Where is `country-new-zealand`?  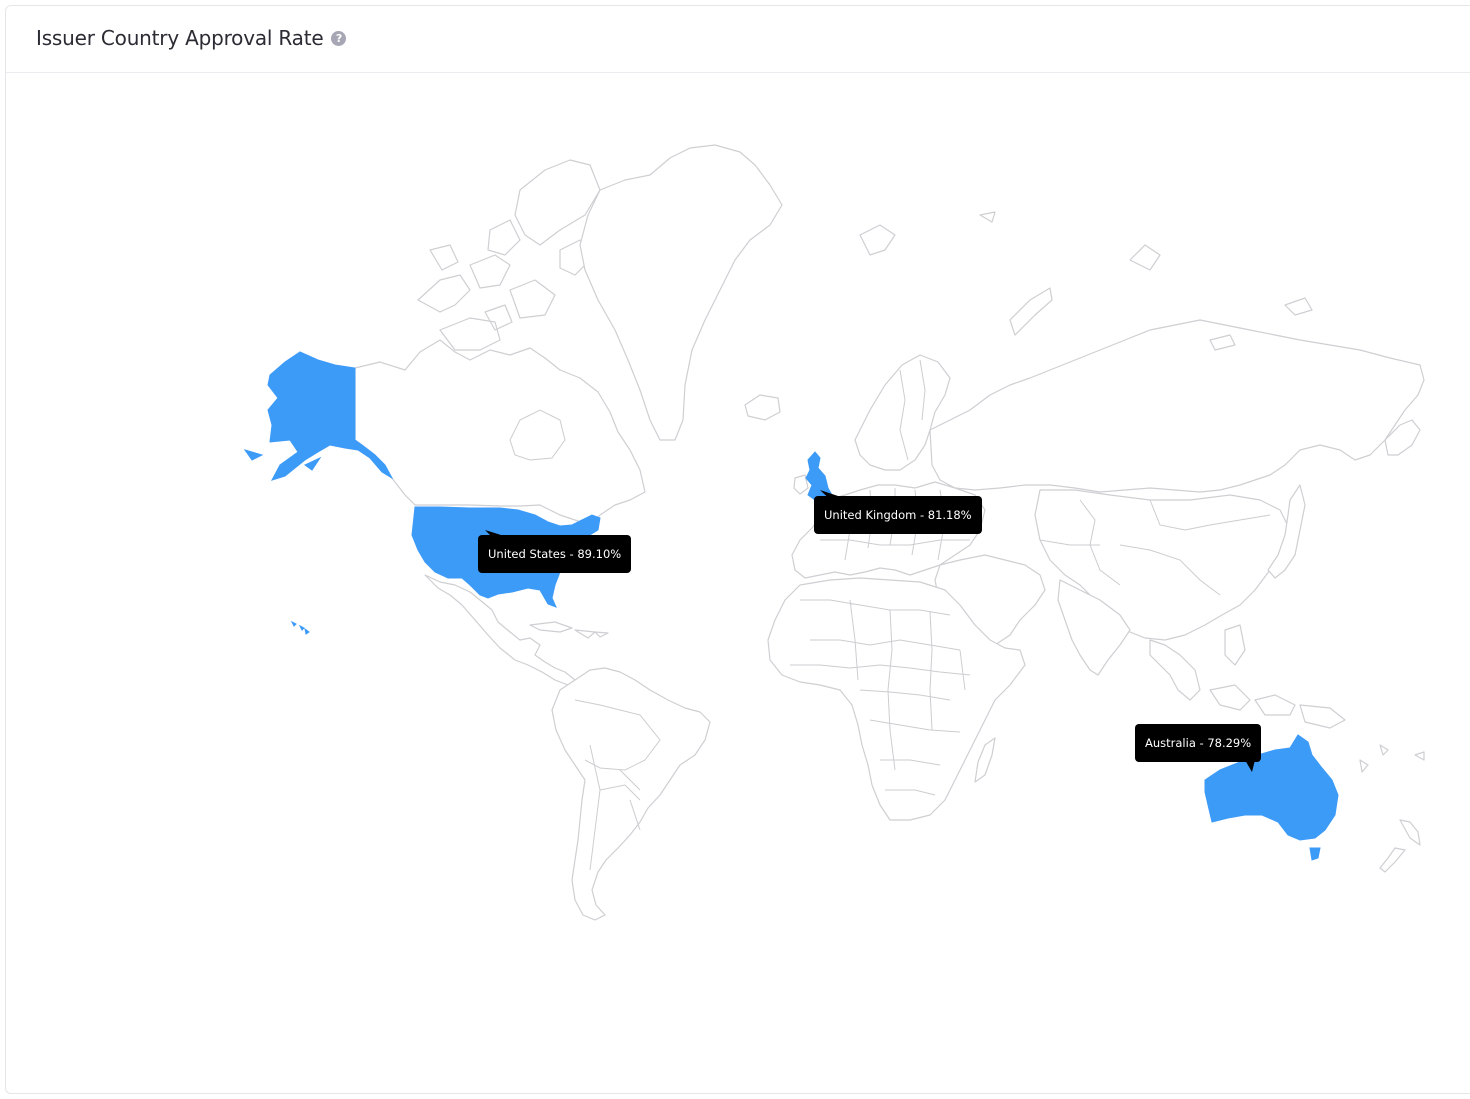
country-new-zealand is located at coordinates (1400, 846).